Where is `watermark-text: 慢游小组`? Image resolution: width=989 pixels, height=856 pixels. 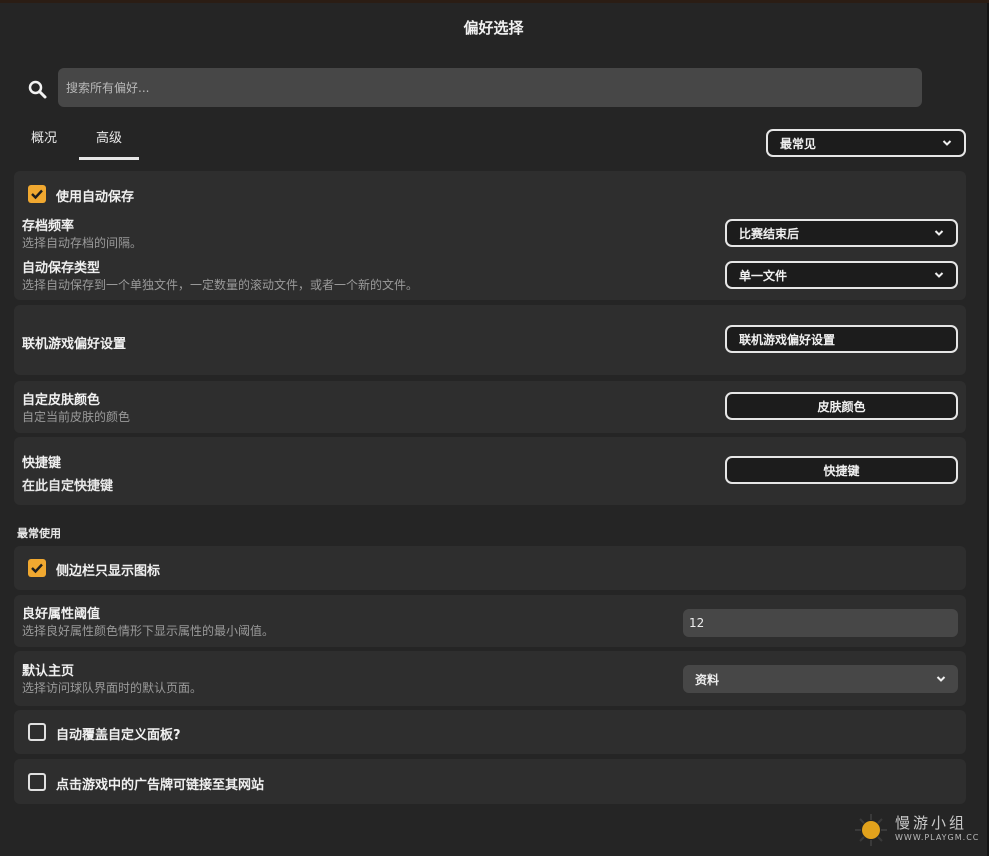 watermark-text: 慢游小组 is located at coordinates (931, 823).